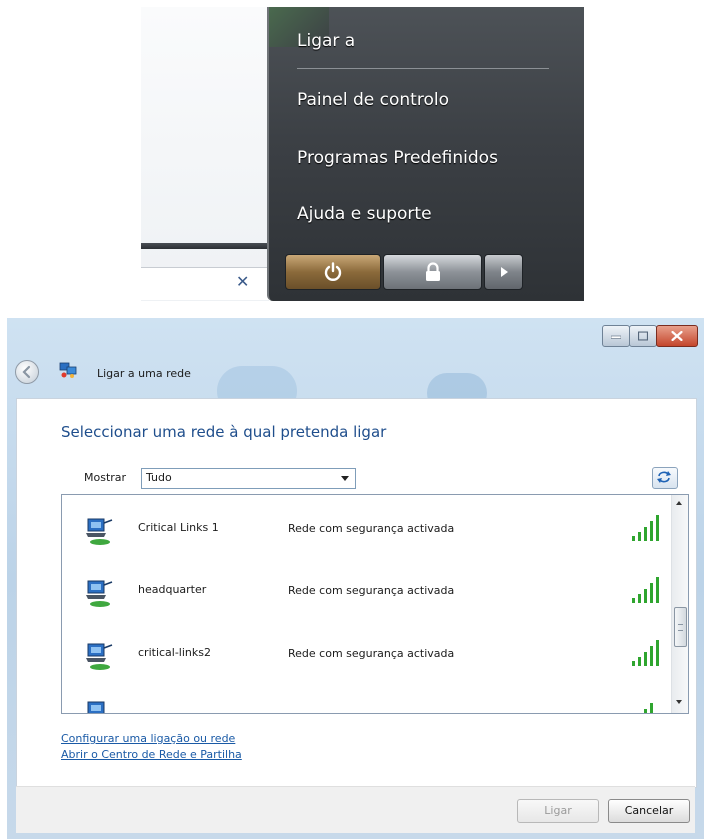  What do you see at coordinates (355, 809) in the screenshot?
I see `dialog-footer: Ligar Cancelar` at bounding box center [355, 809].